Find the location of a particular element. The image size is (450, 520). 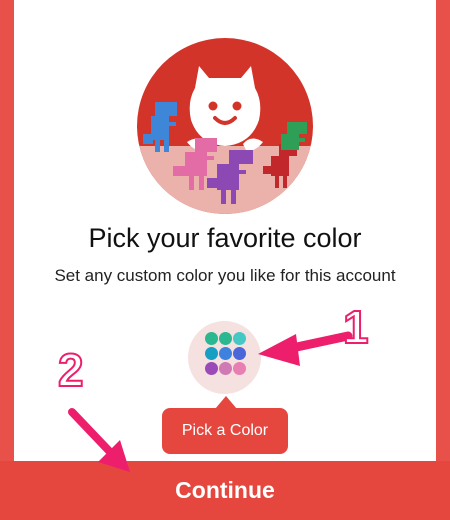

frame-right-edge is located at coordinates (443, 260).